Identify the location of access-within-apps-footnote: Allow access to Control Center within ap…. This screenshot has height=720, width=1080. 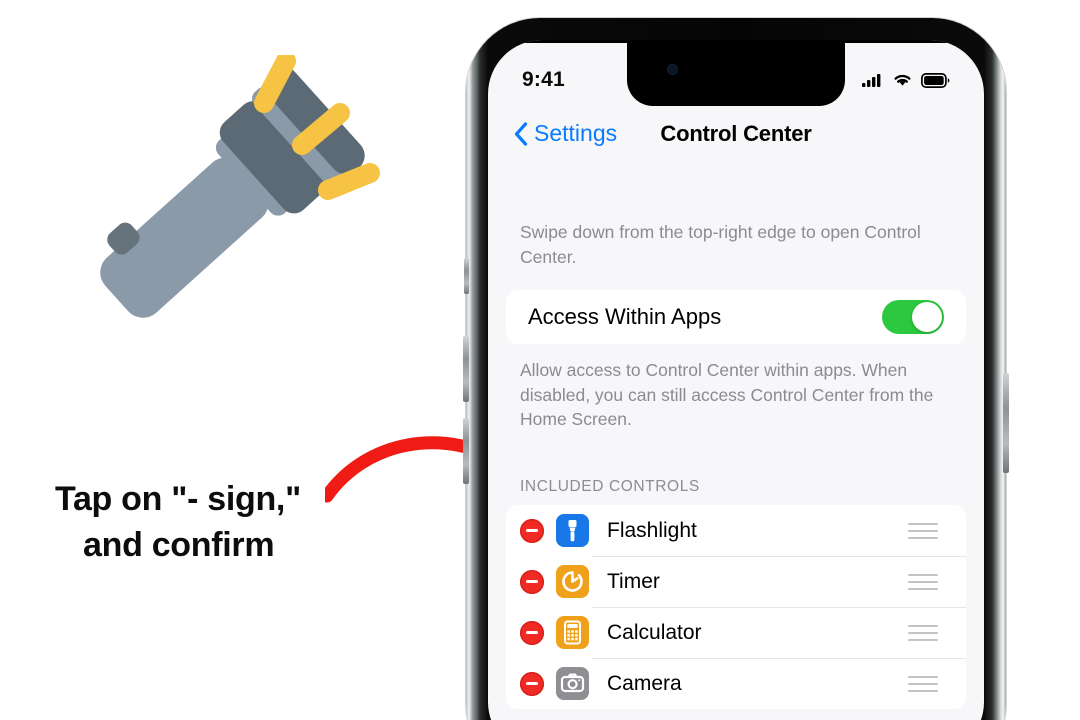
(727, 394).